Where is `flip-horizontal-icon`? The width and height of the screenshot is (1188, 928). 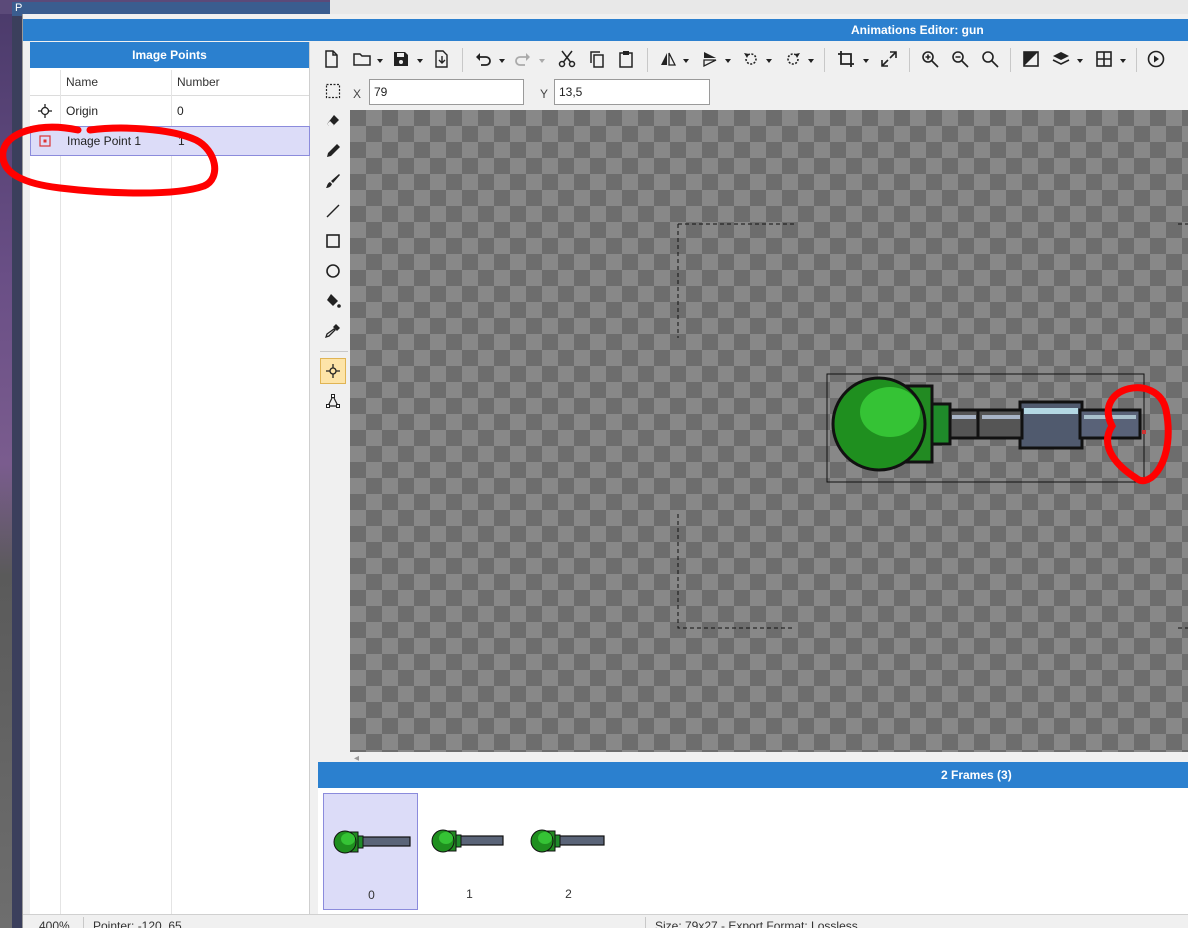 flip-horizontal-icon is located at coordinates (668, 59).